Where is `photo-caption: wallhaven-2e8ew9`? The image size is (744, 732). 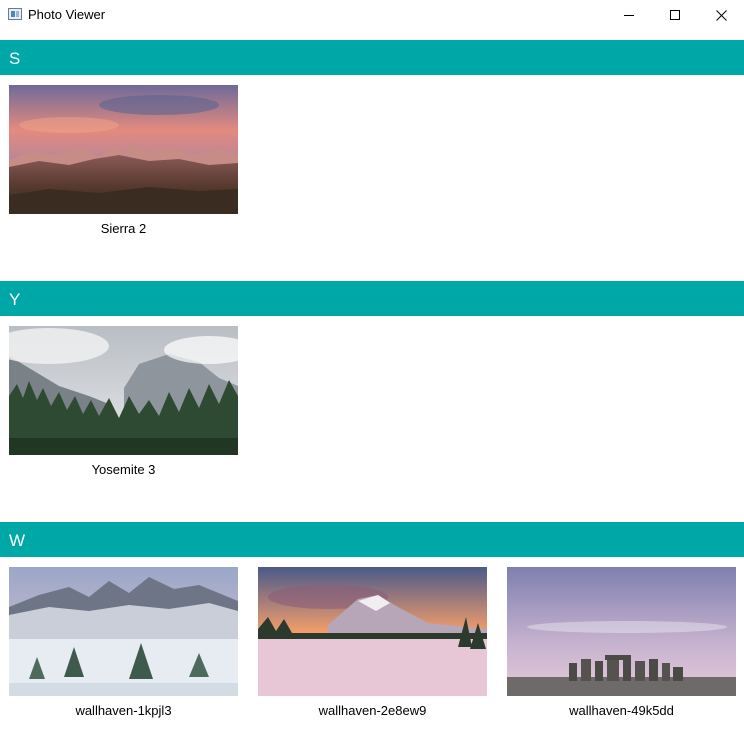 photo-caption: wallhaven-2e8ew9 is located at coordinates (372, 710).